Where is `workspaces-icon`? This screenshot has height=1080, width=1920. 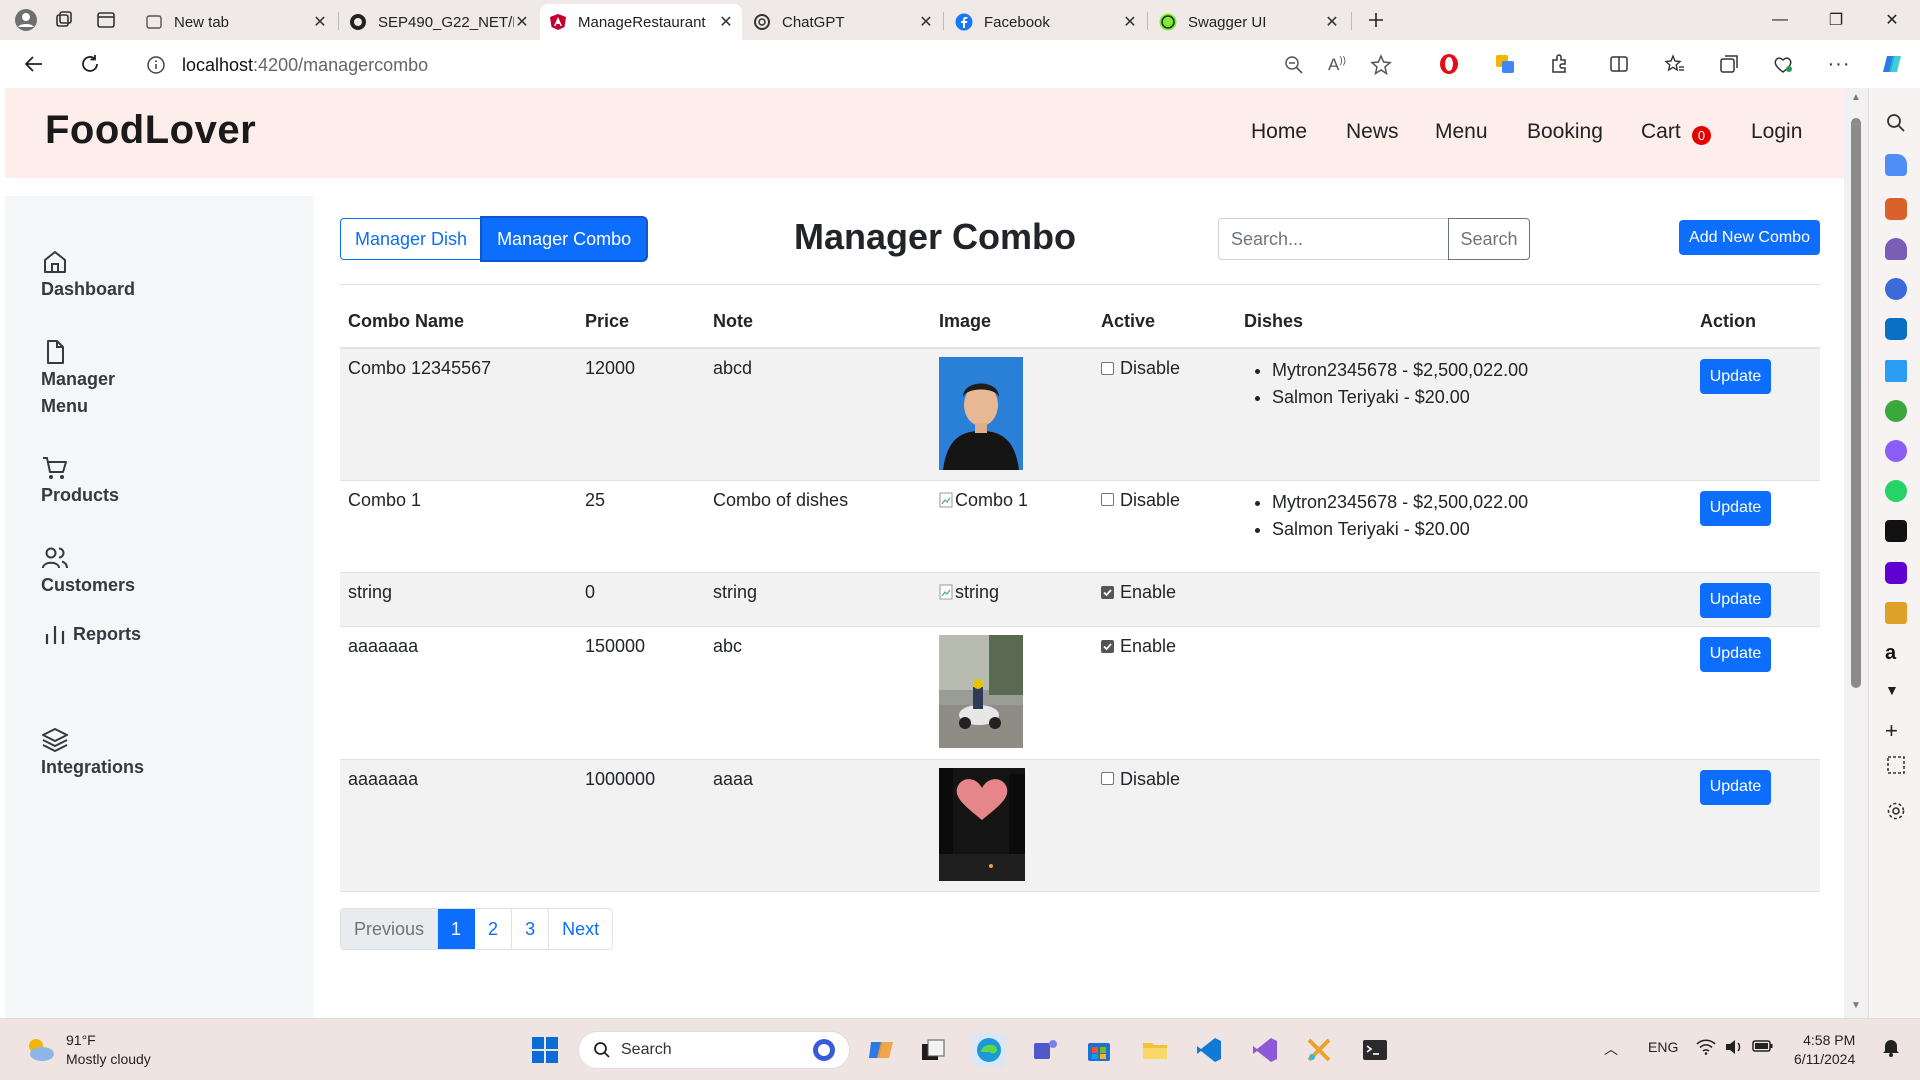 workspaces-icon is located at coordinates (64, 20).